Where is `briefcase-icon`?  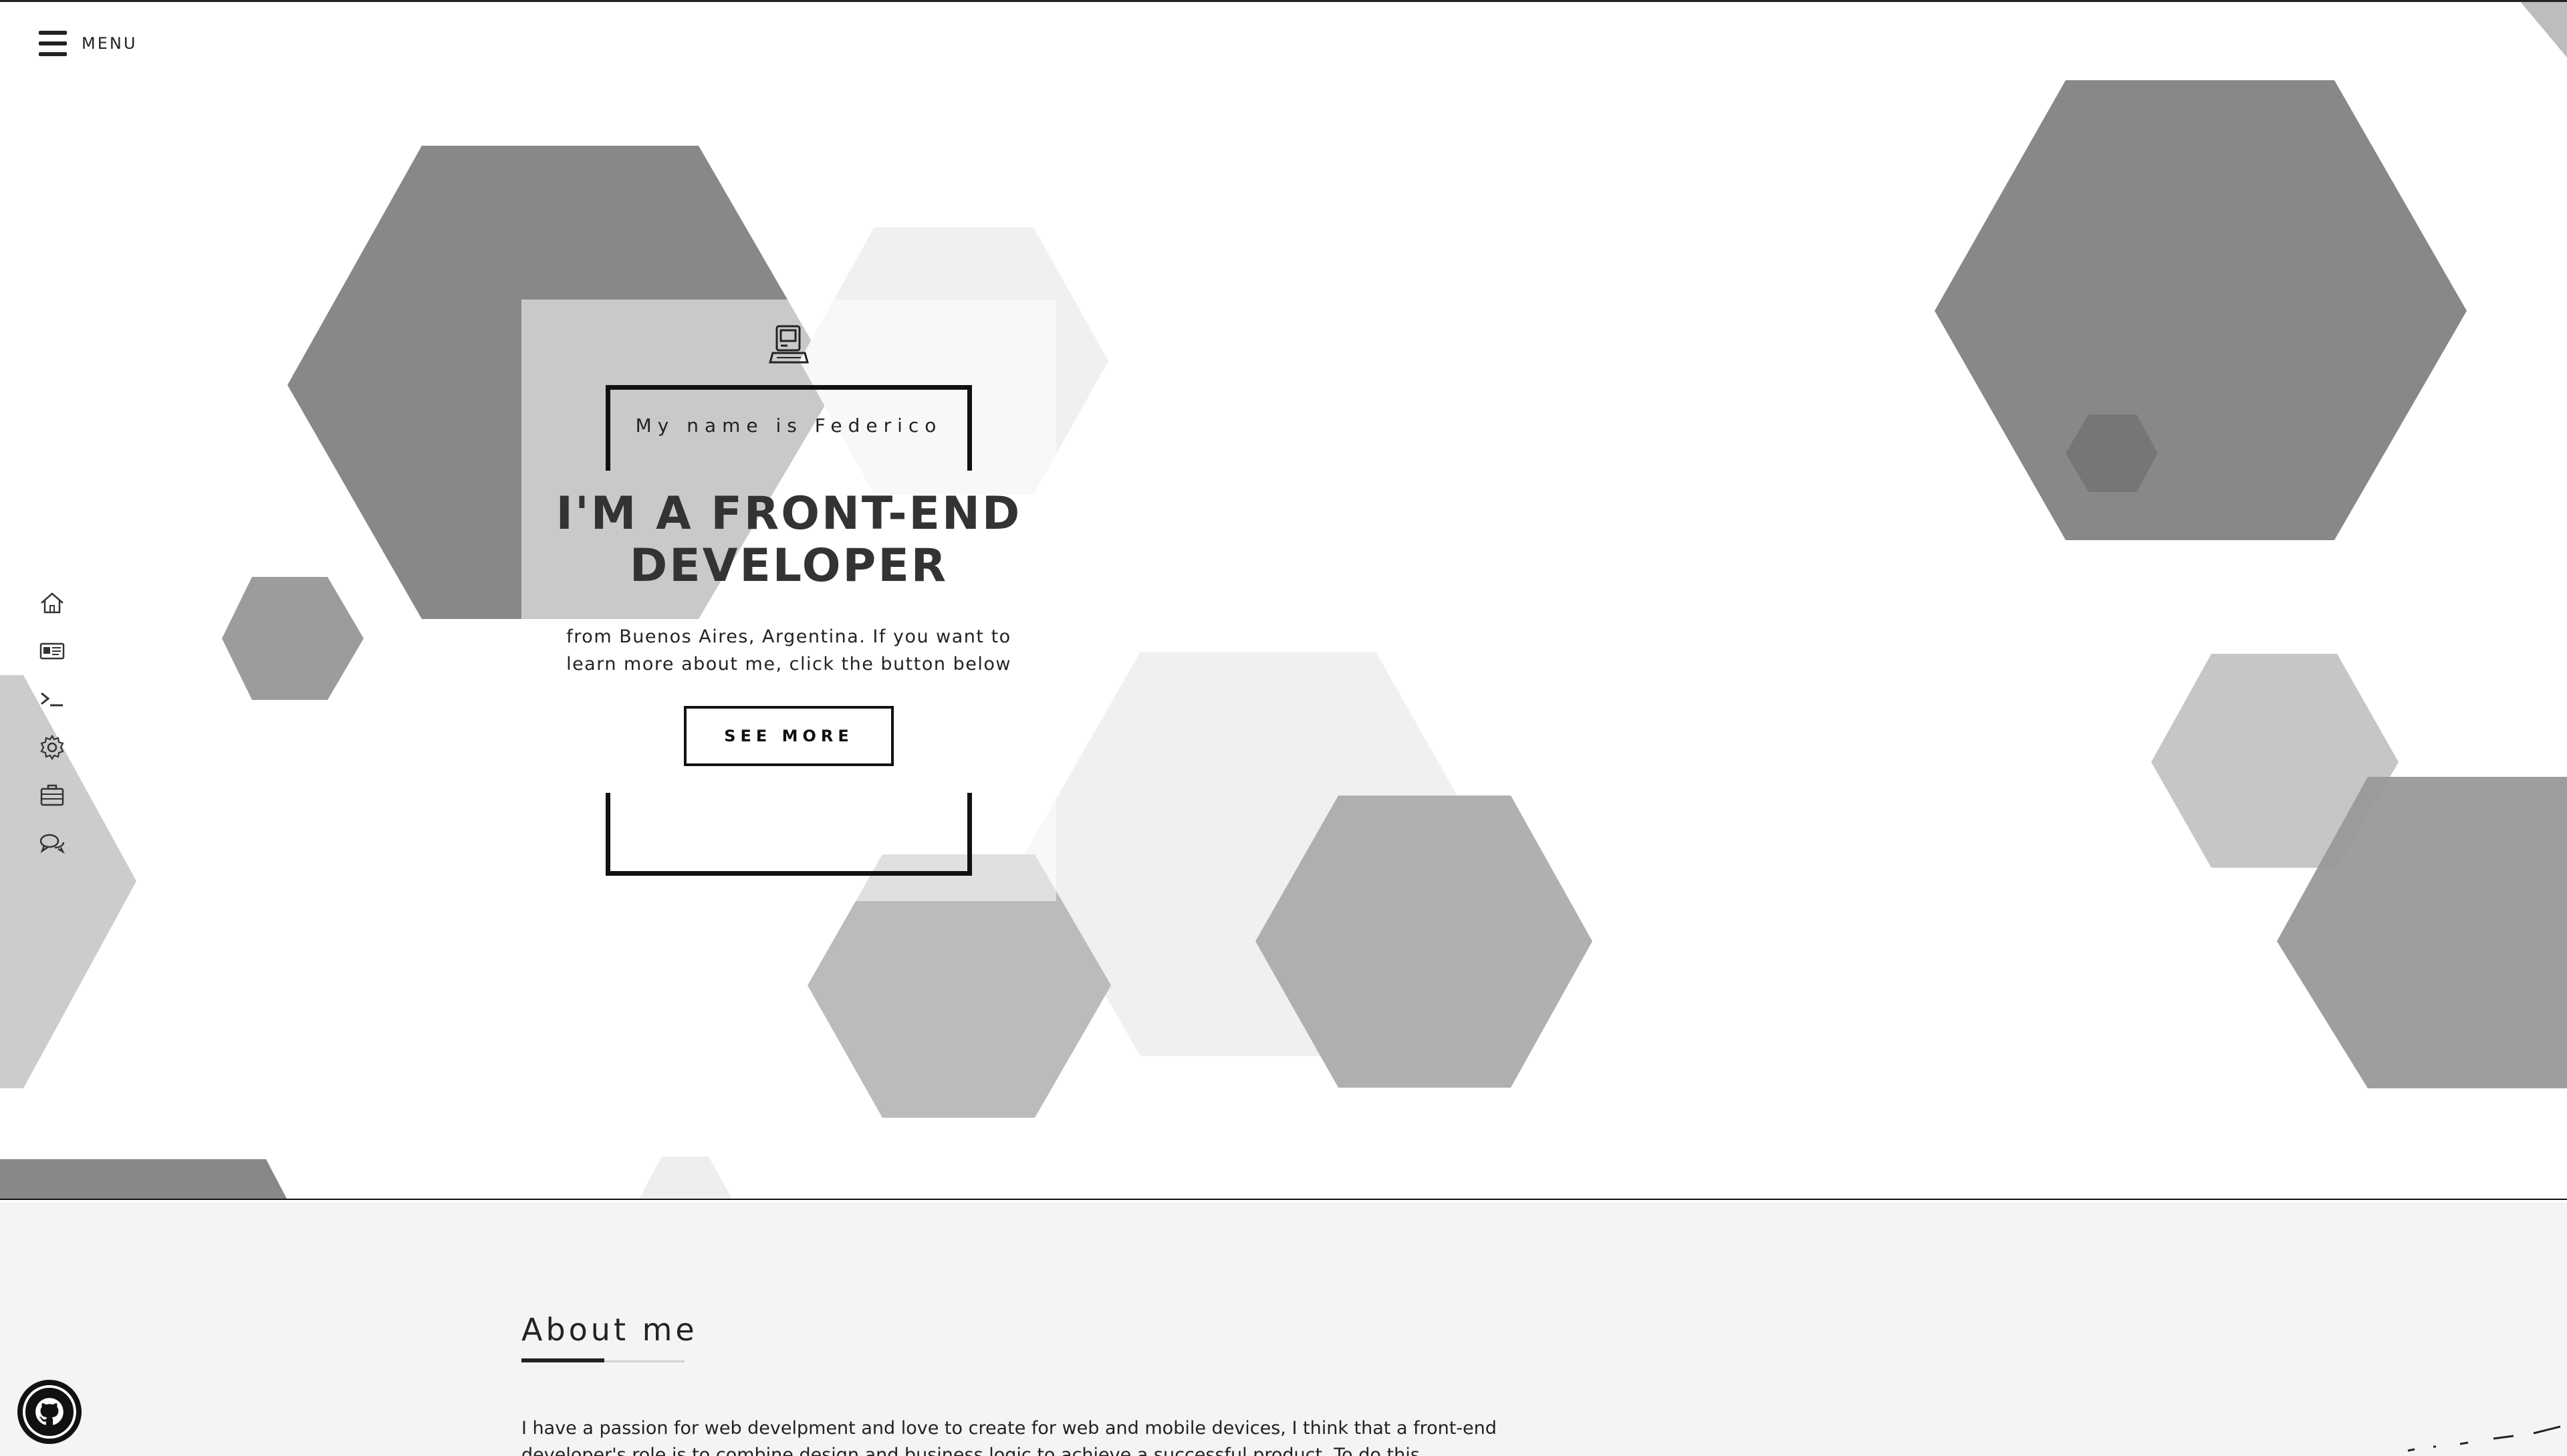 briefcase-icon is located at coordinates (52, 795).